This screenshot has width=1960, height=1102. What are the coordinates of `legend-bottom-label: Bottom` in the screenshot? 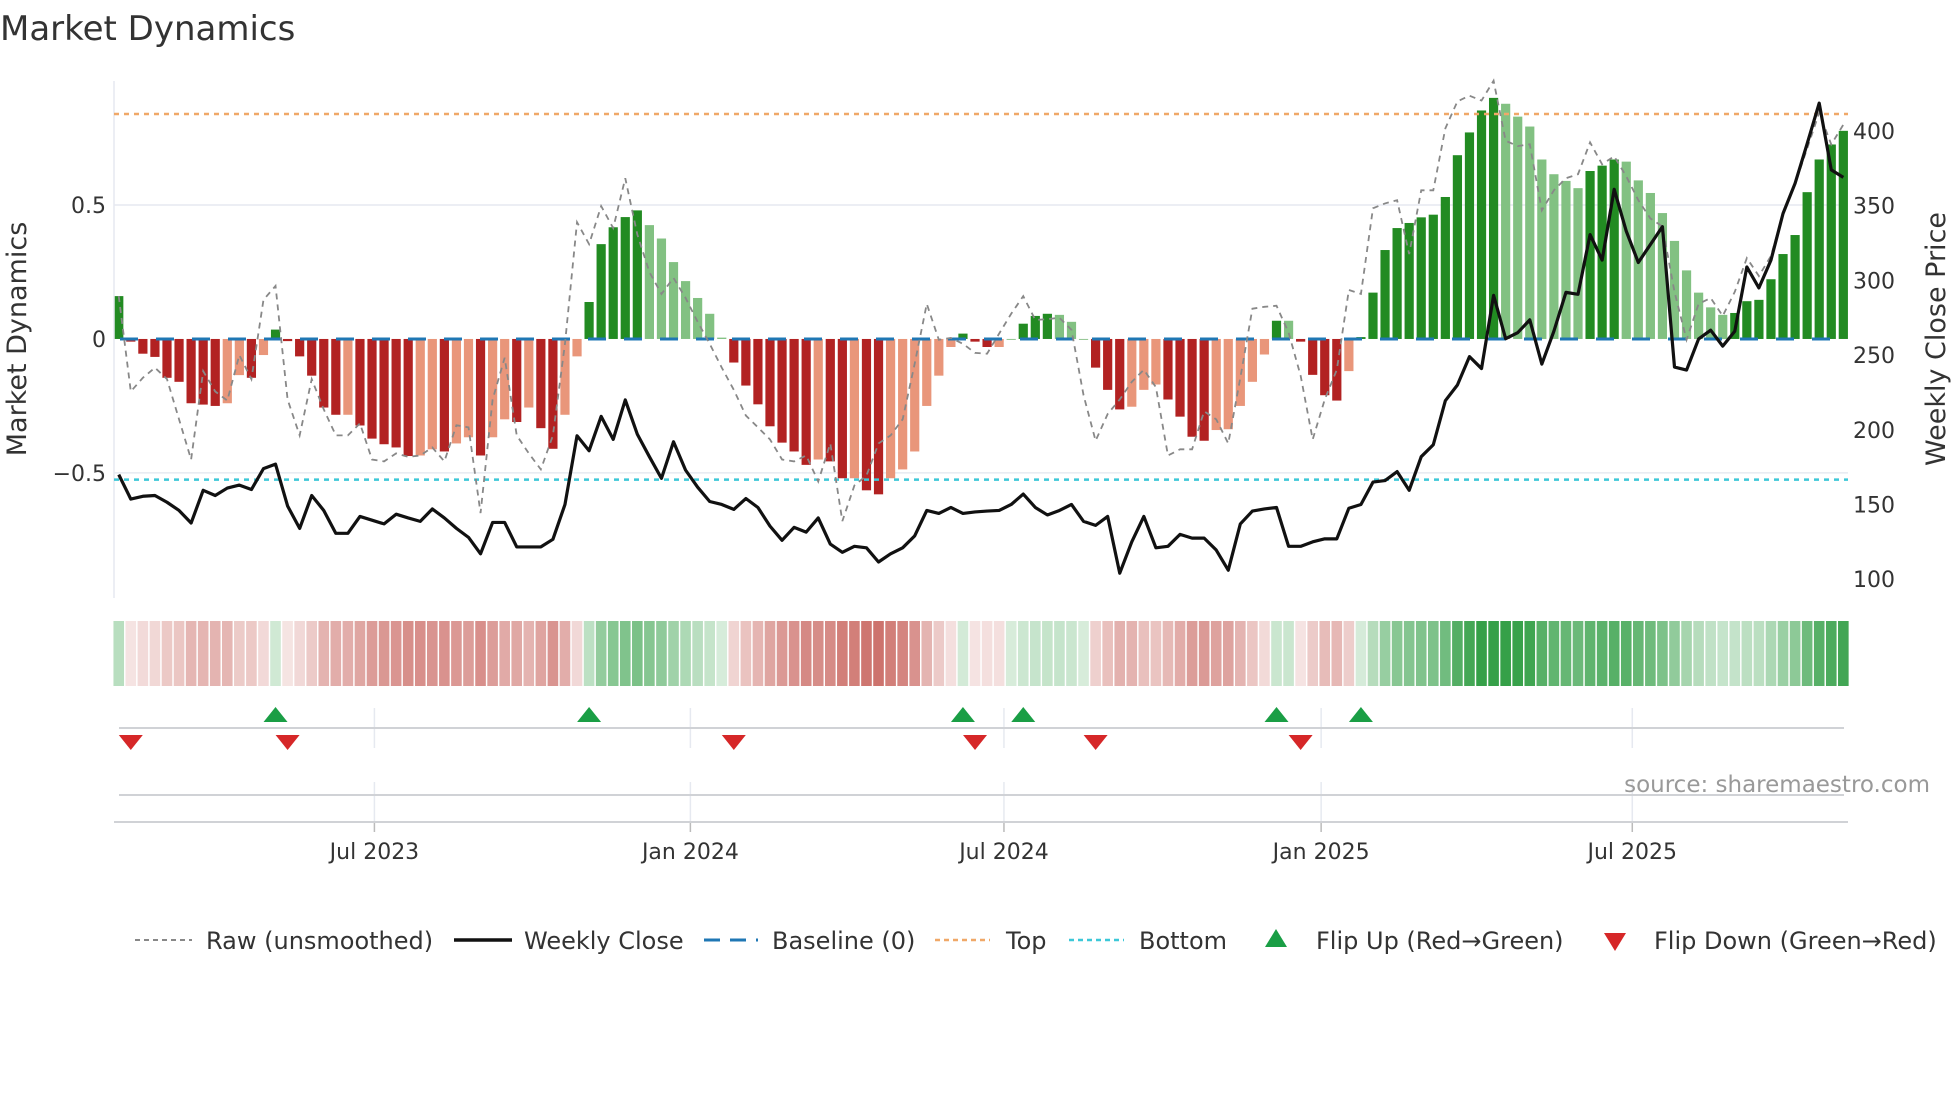 It's located at (1183, 941).